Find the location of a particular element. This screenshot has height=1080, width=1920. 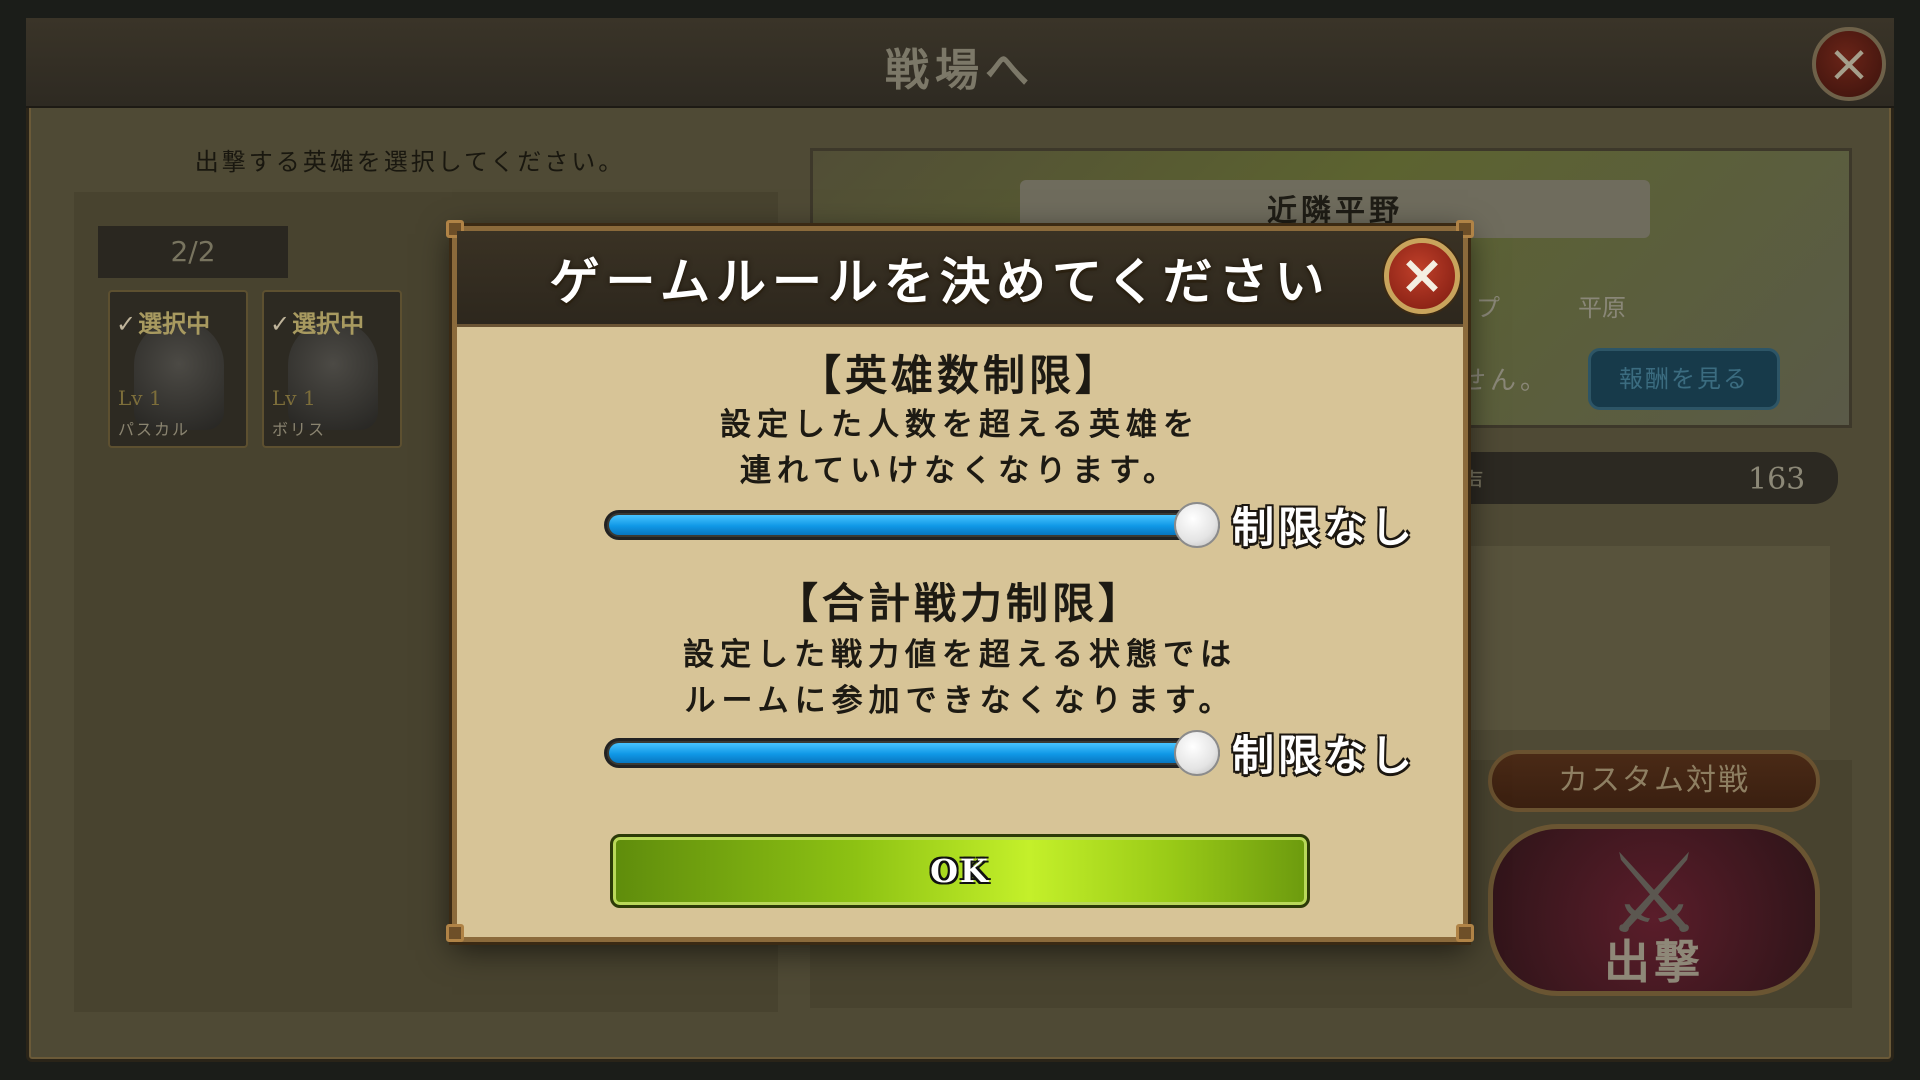

dialog-title: ゲームルールを決めてください is located at coordinates (940, 282).